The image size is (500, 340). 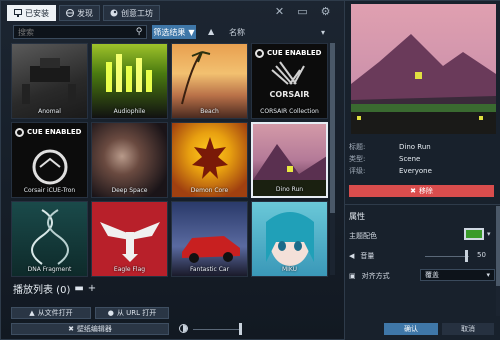 What do you see at coordinates (432, 275) in the screenshot?
I see `align-value: 覆盖` at bounding box center [432, 275].